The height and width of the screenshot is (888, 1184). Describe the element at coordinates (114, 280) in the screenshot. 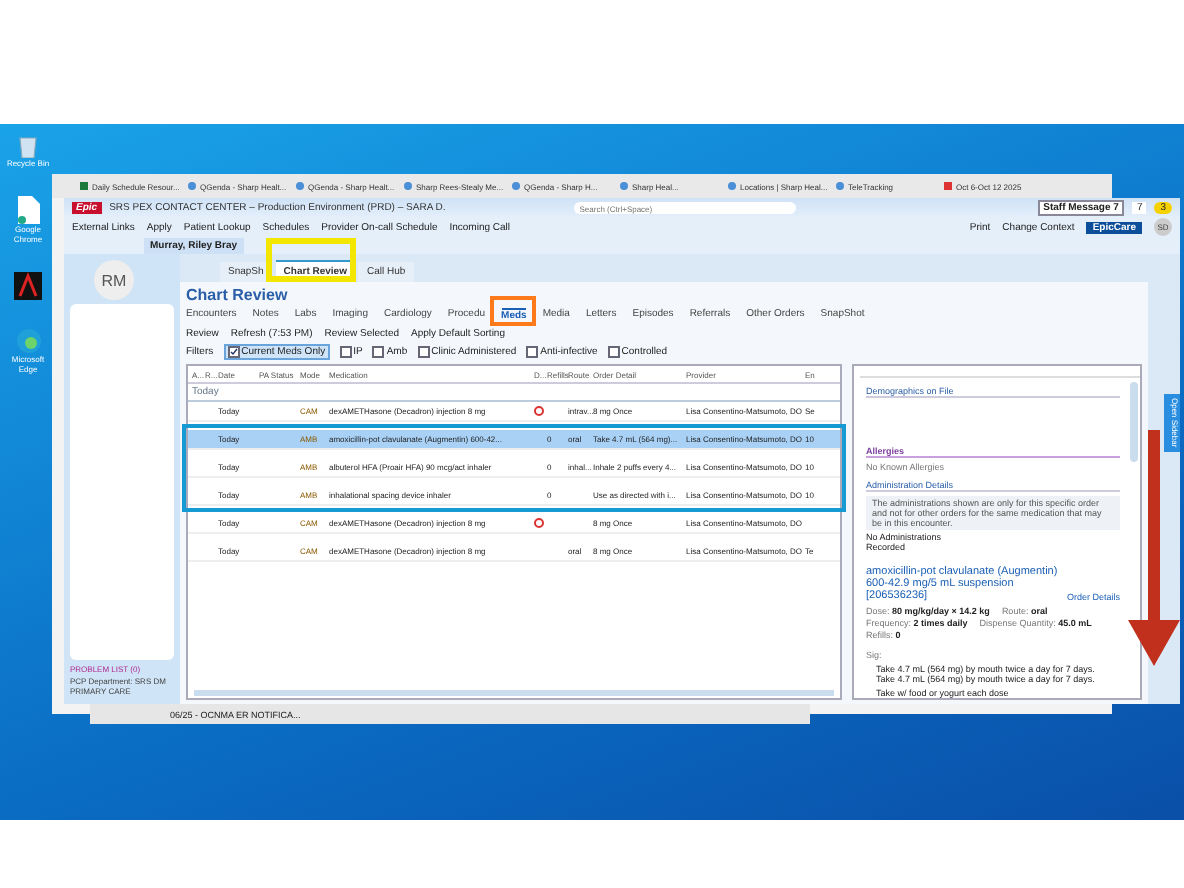

I see `patient-avatar: RM` at that location.